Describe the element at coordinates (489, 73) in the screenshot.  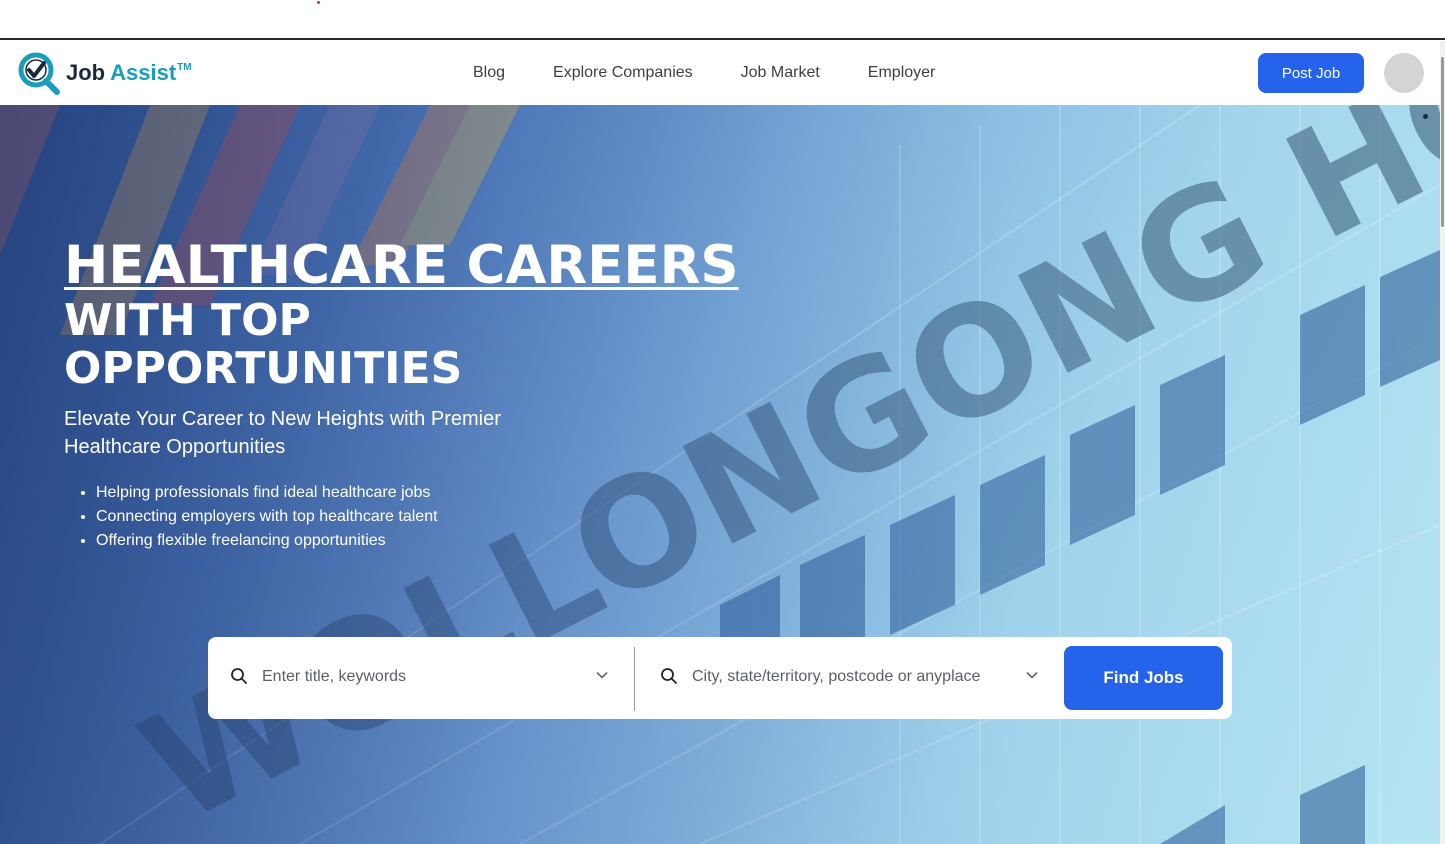
I see `nav-link-blog: Blog` at that location.